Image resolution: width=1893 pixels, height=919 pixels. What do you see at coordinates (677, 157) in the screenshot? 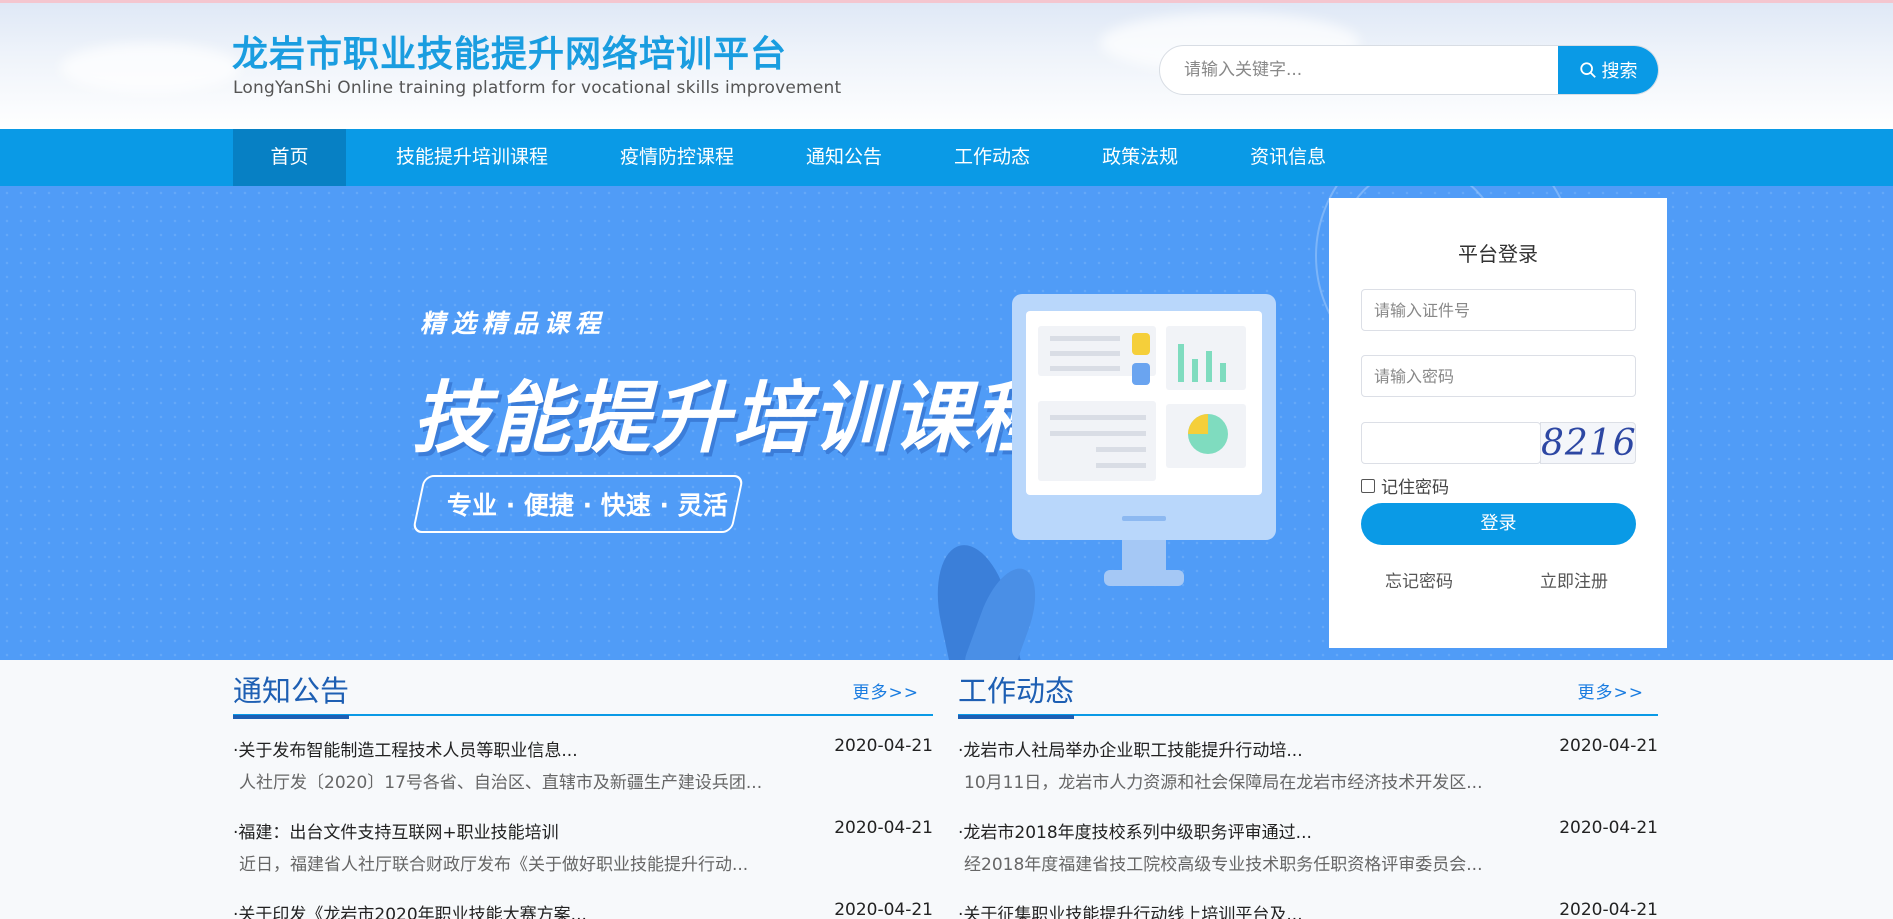
I see `nav-item-epidemic-courses: 疫情防控课程` at bounding box center [677, 157].